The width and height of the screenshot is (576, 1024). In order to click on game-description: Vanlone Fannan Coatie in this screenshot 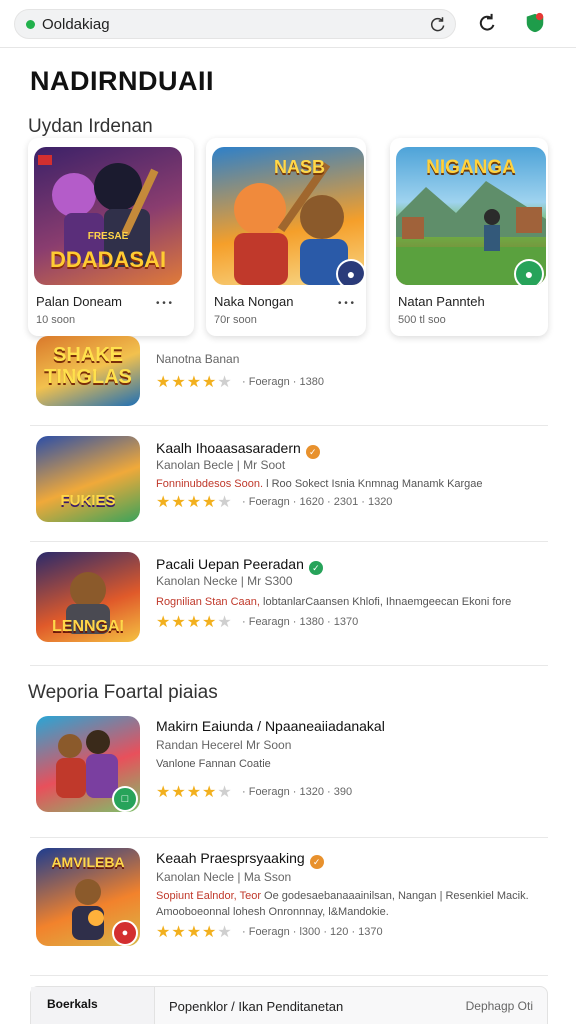, I will do `click(213, 764)`.